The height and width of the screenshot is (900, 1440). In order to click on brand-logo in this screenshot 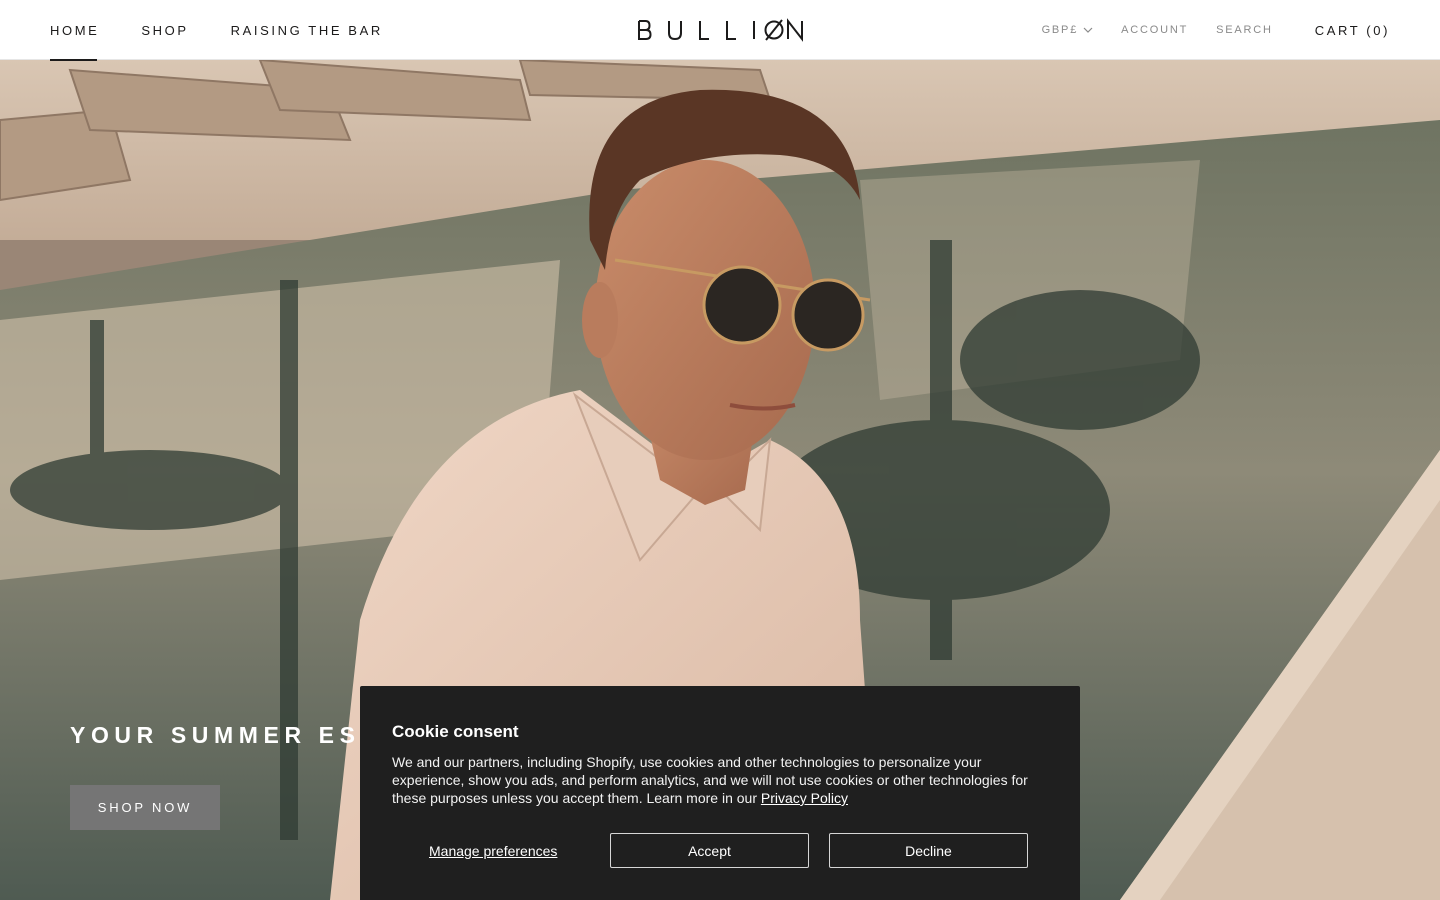, I will do `click(721, 30)`.